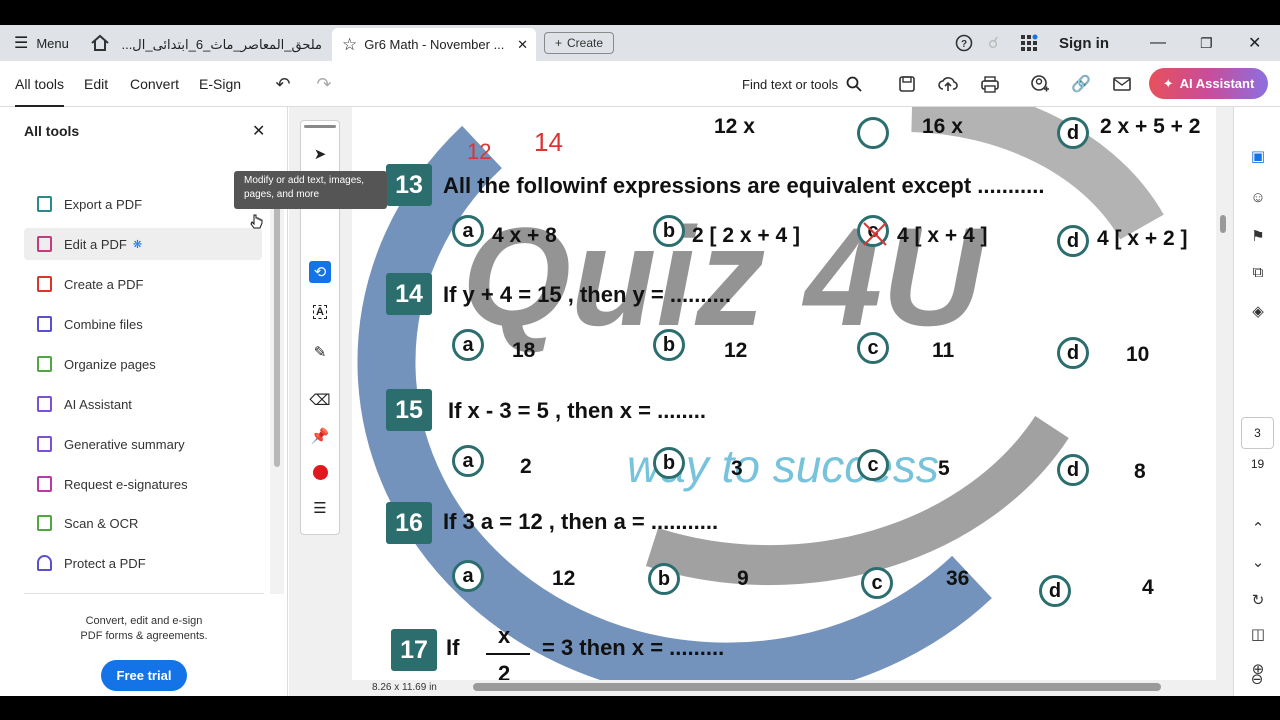 This screenshot has width=1280, height=720. Describe the element at coordinates (743, 578) in the screenshot. I see `option-answer: 9` at that location.